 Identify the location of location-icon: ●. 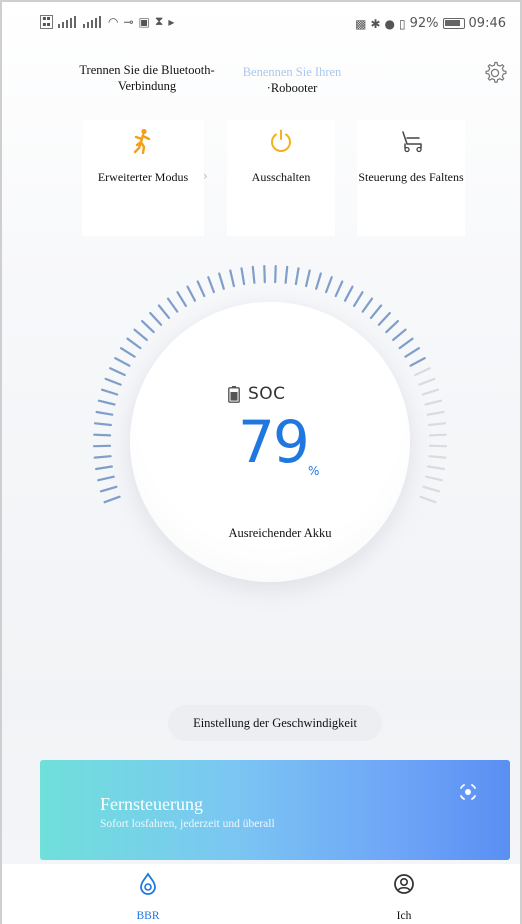
(390, 23).